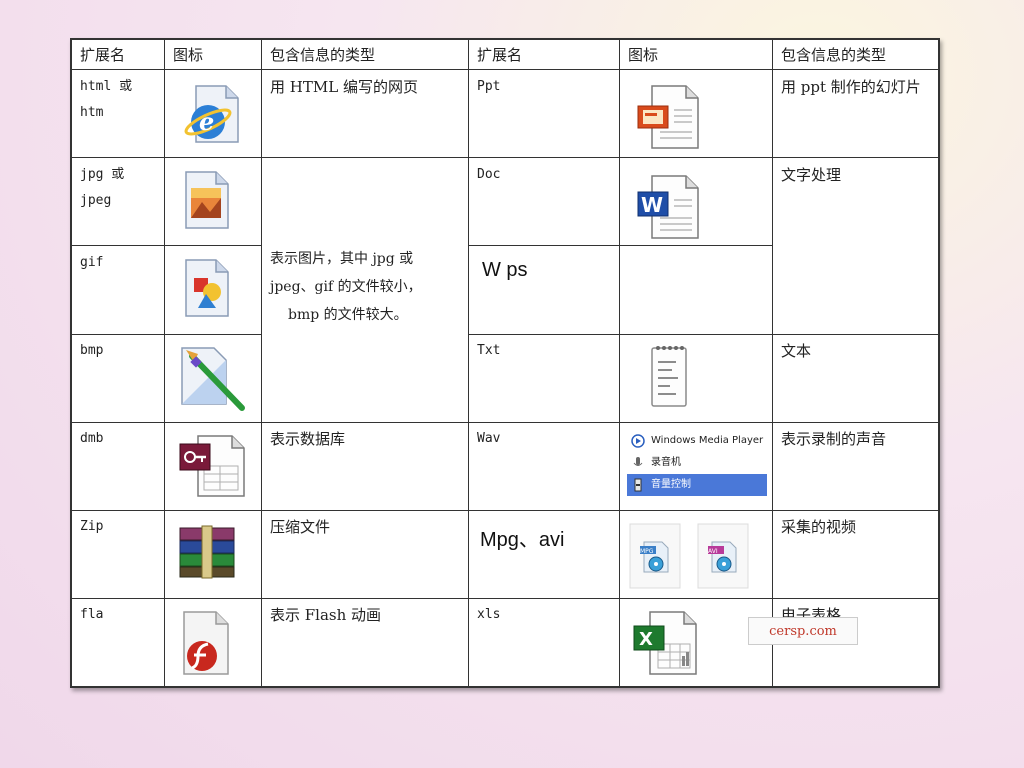 This screenshot has height=768, width=1024. I want to click on ext-gif: gif, so click(92, 262).